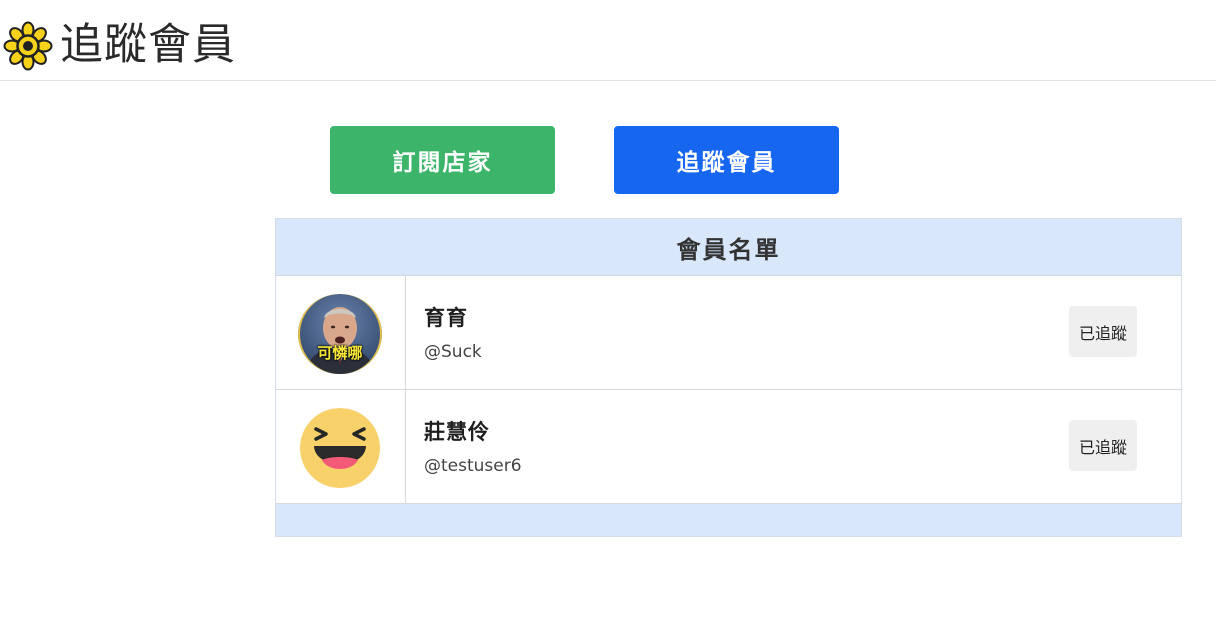  Describe the element at coordinates (28, 46) in the screenshot. I see `sun-flower-icon` at that location.